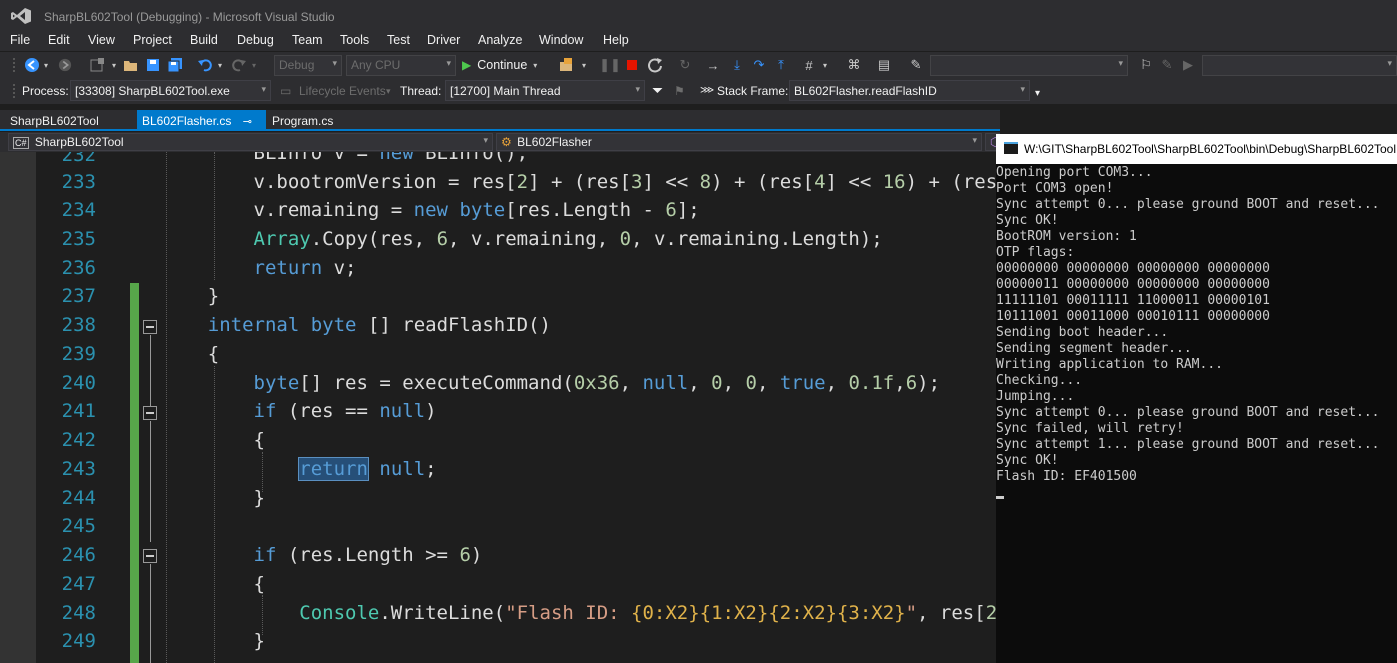 Image resolution: width=1397 pixels, height=663 pixels. Describe the element at coordinates (152, 40) in the screenshot. I see `menu-project: Project` at that location.